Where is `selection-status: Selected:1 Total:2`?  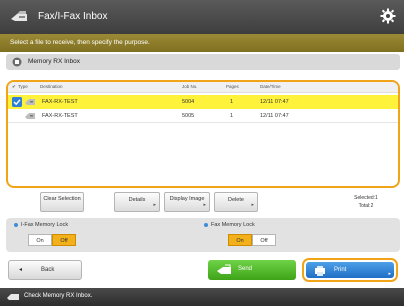 selection-status: Selected:1 Total:2 is located at coordinates (366, 202).